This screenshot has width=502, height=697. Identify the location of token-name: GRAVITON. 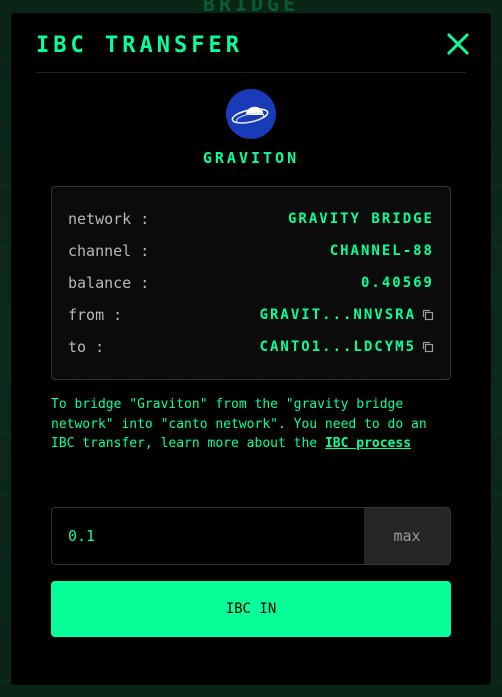
(251, 158).